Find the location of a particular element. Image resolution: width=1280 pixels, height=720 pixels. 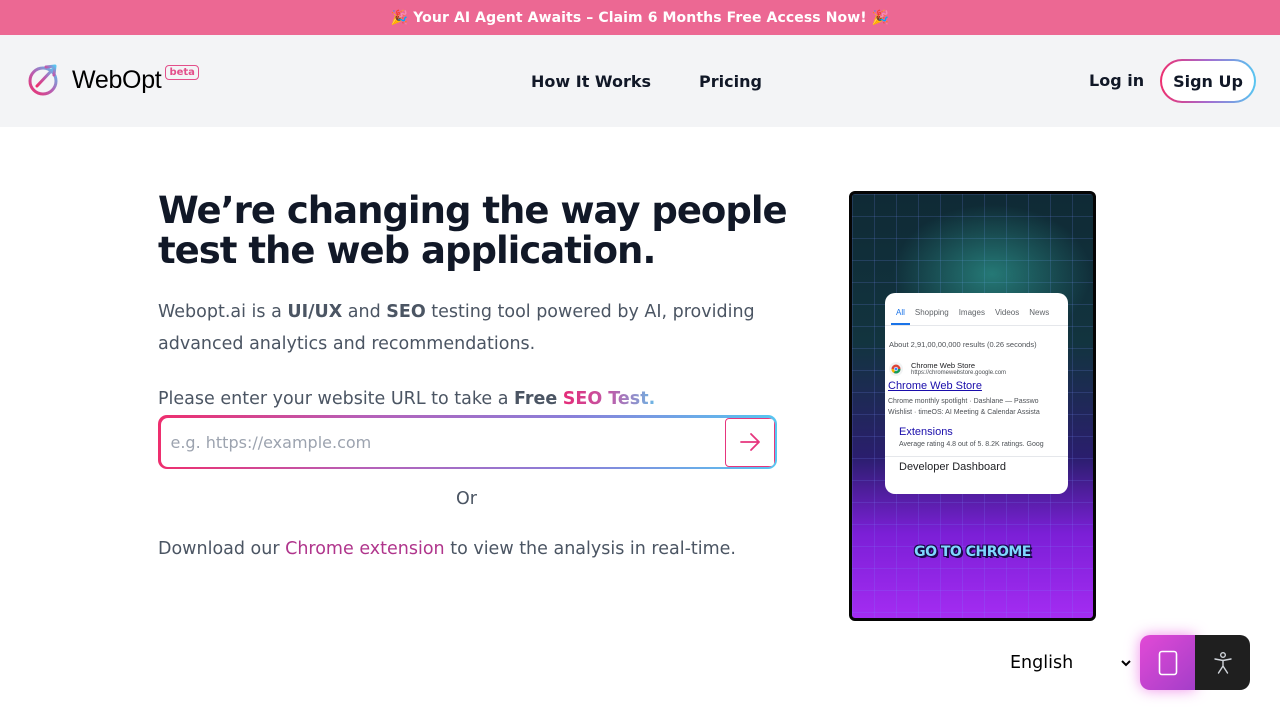

chrome-extension-link: Chrome extension is located at coordinates (365, 549).